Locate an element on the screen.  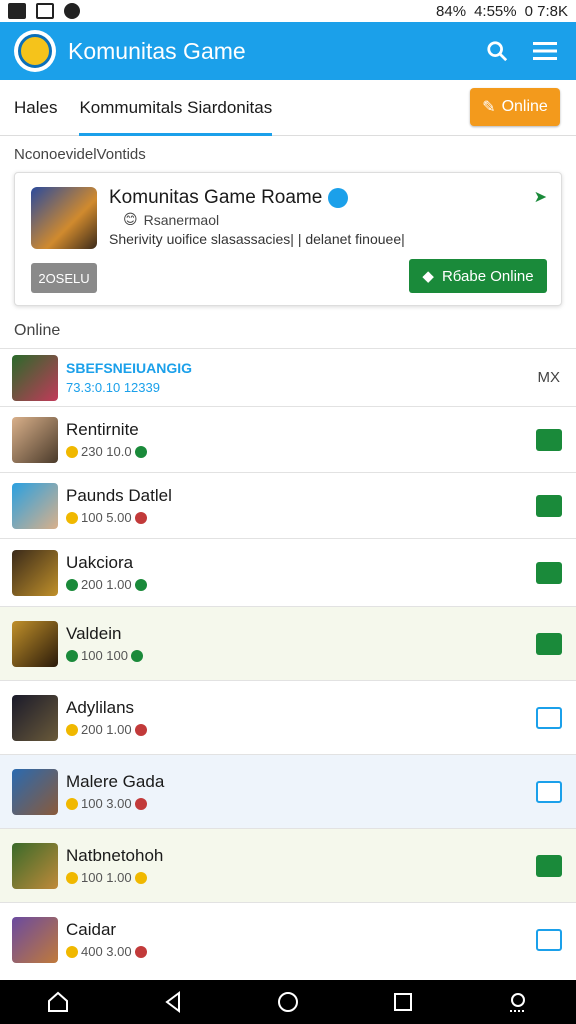
list-item: Uakciora 200 1.00 is located at coordinates (288, 572).